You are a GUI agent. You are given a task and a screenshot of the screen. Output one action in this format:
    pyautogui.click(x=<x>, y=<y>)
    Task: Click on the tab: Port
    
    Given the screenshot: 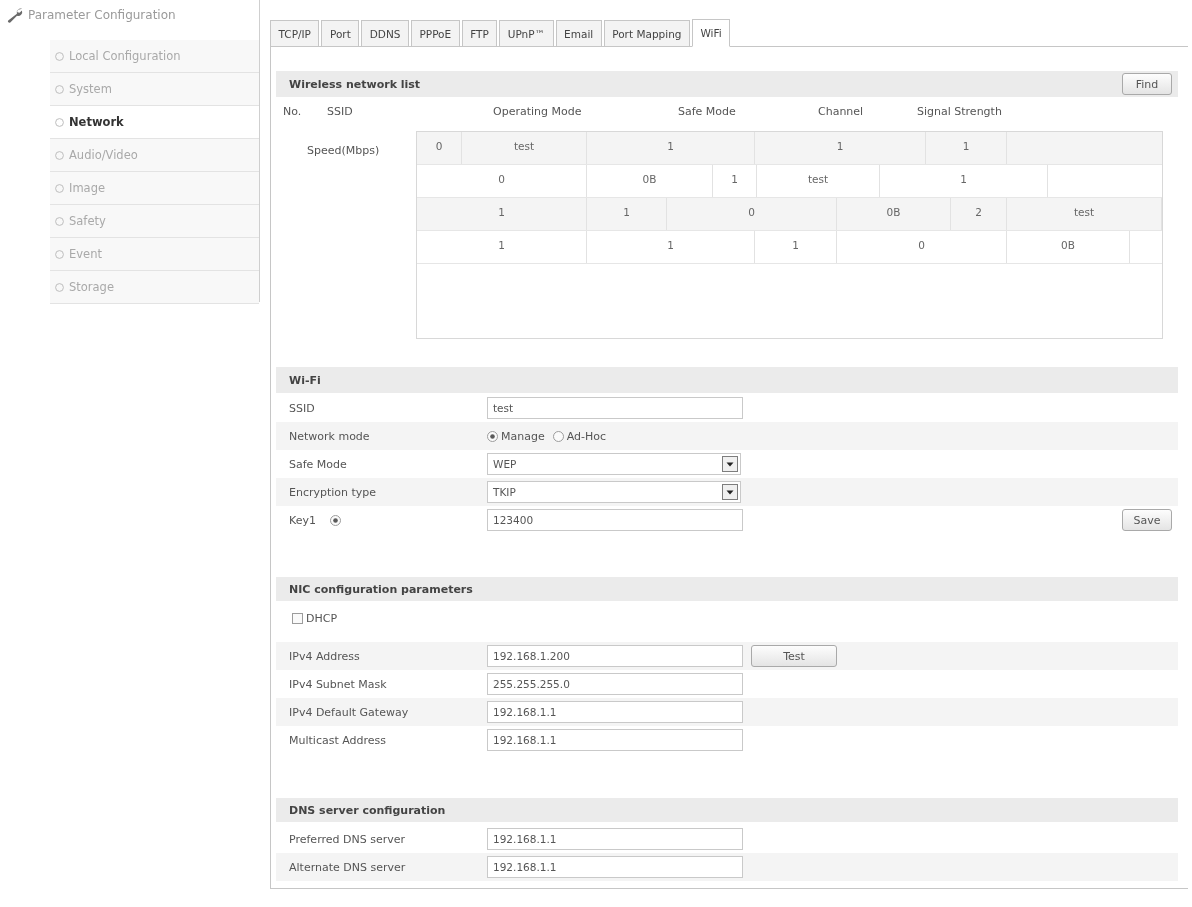 What is the action you would take?
    pyautogui.click(x=340, y=33)
    